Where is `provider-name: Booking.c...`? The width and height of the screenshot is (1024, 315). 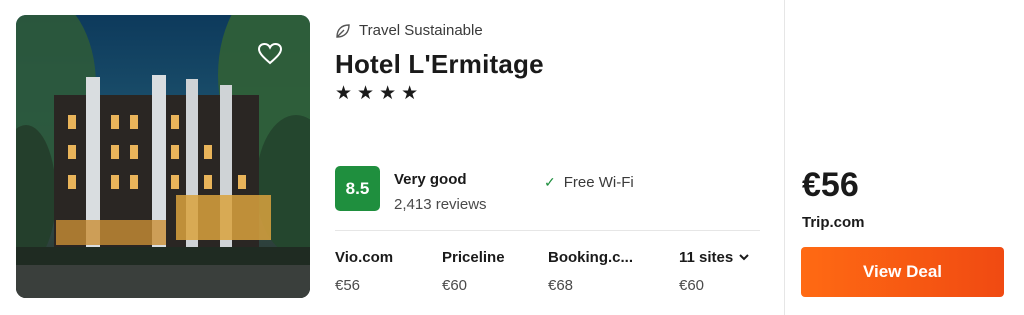
provider-name: Booking.c... is located at coordinates (591, 257).